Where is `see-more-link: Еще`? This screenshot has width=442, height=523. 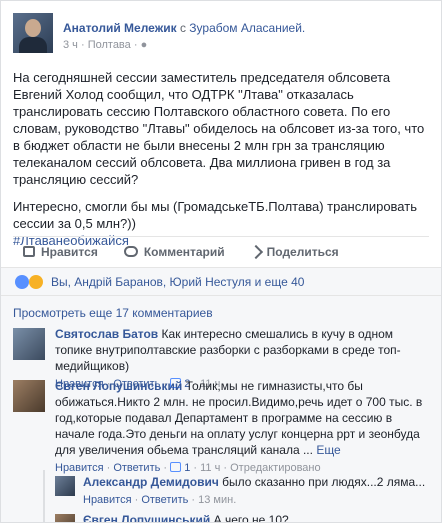
see-more-link: Еще is located at coordinates (328, 450).